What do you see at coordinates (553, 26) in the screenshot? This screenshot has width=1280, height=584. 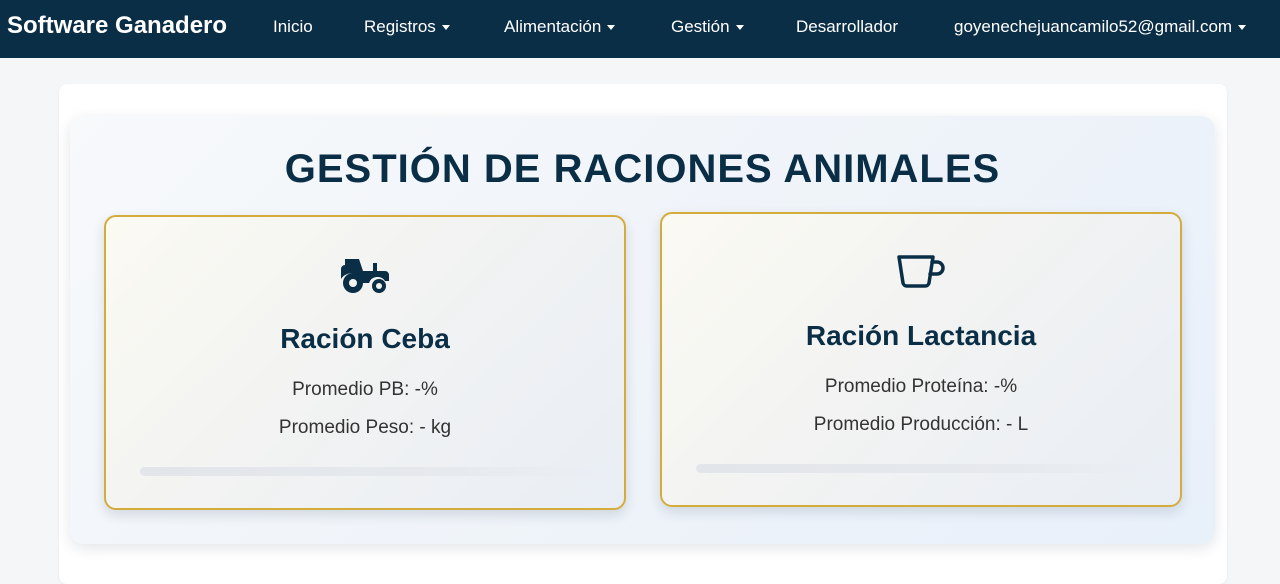 I see `nav-item-label: Alimentación` at bounding box center [553, 26].